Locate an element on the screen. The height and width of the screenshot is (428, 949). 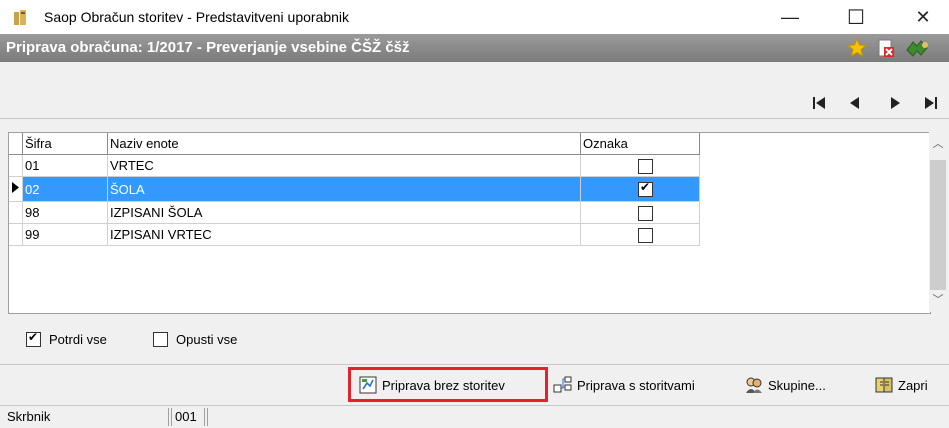
close-label: Zapri is located at coordinates (913, 385).